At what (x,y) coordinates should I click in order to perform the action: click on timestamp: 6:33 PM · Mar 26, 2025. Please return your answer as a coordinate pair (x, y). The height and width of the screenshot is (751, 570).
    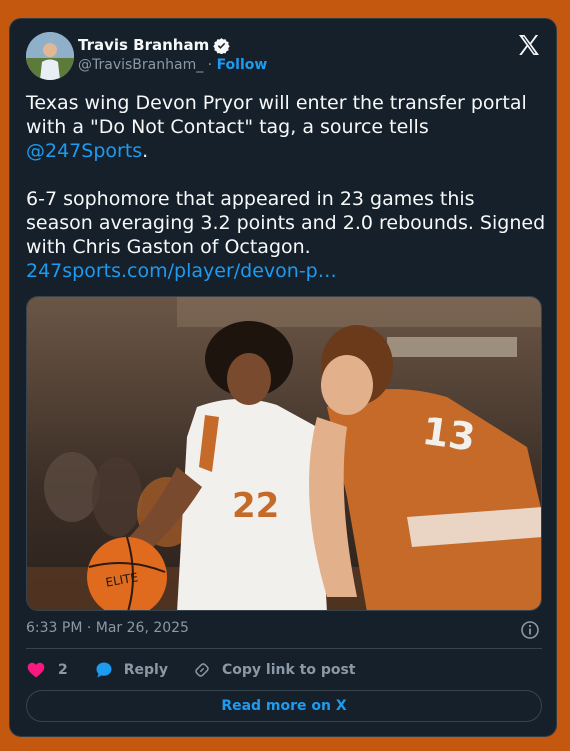
    Looking at the image, I should click on (107, 628).